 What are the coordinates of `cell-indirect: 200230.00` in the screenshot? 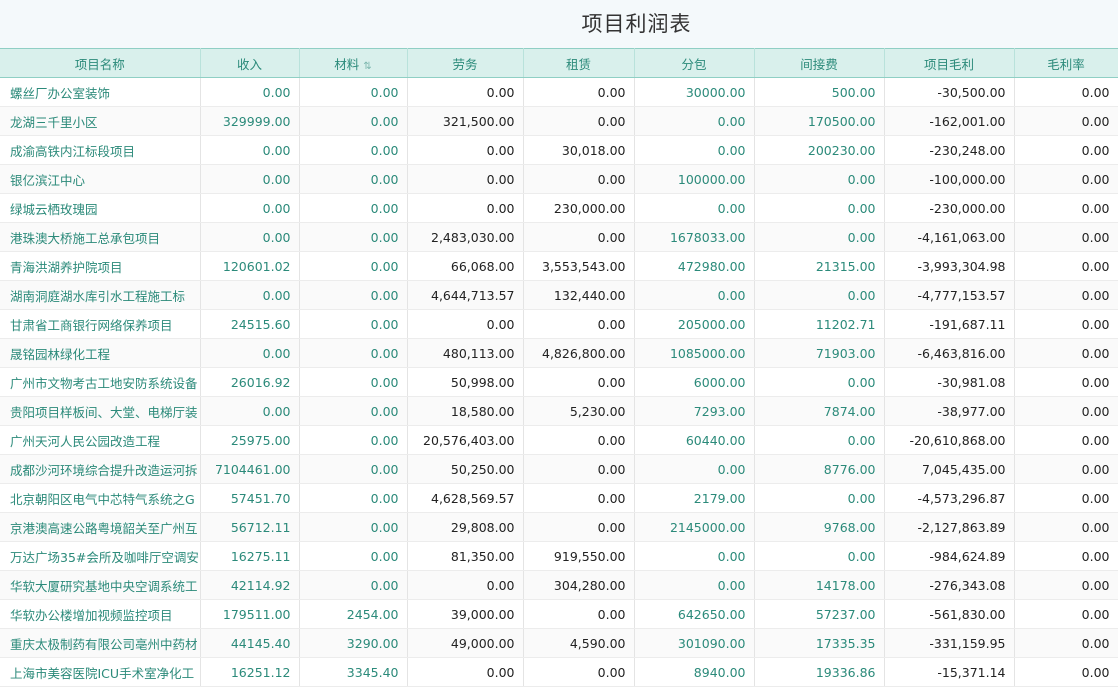 It's located at (819, 150).